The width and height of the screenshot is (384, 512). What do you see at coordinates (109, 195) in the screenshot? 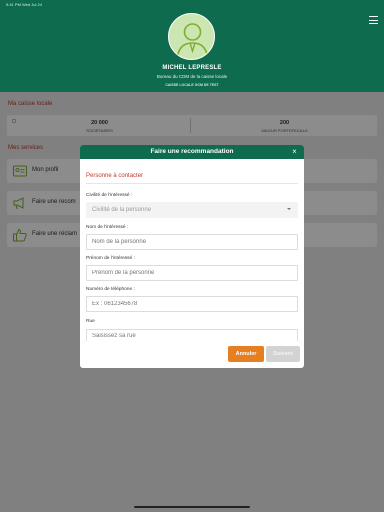
I see `civilite-label: Civilité de l'intéressé :` at bounding box center [109, 195].